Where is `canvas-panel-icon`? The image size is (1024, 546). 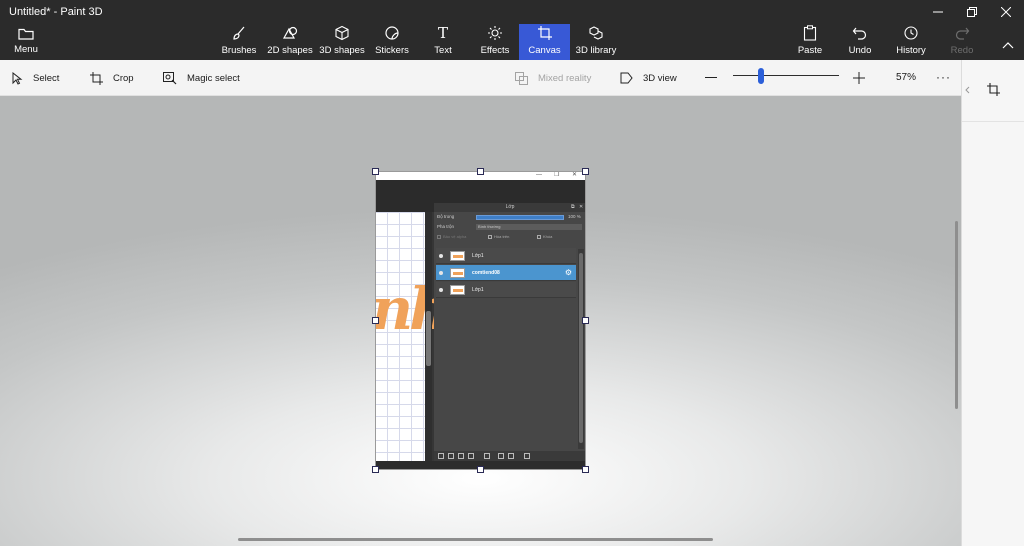 canvas-panel-icon is located at coordinates (993, 89).